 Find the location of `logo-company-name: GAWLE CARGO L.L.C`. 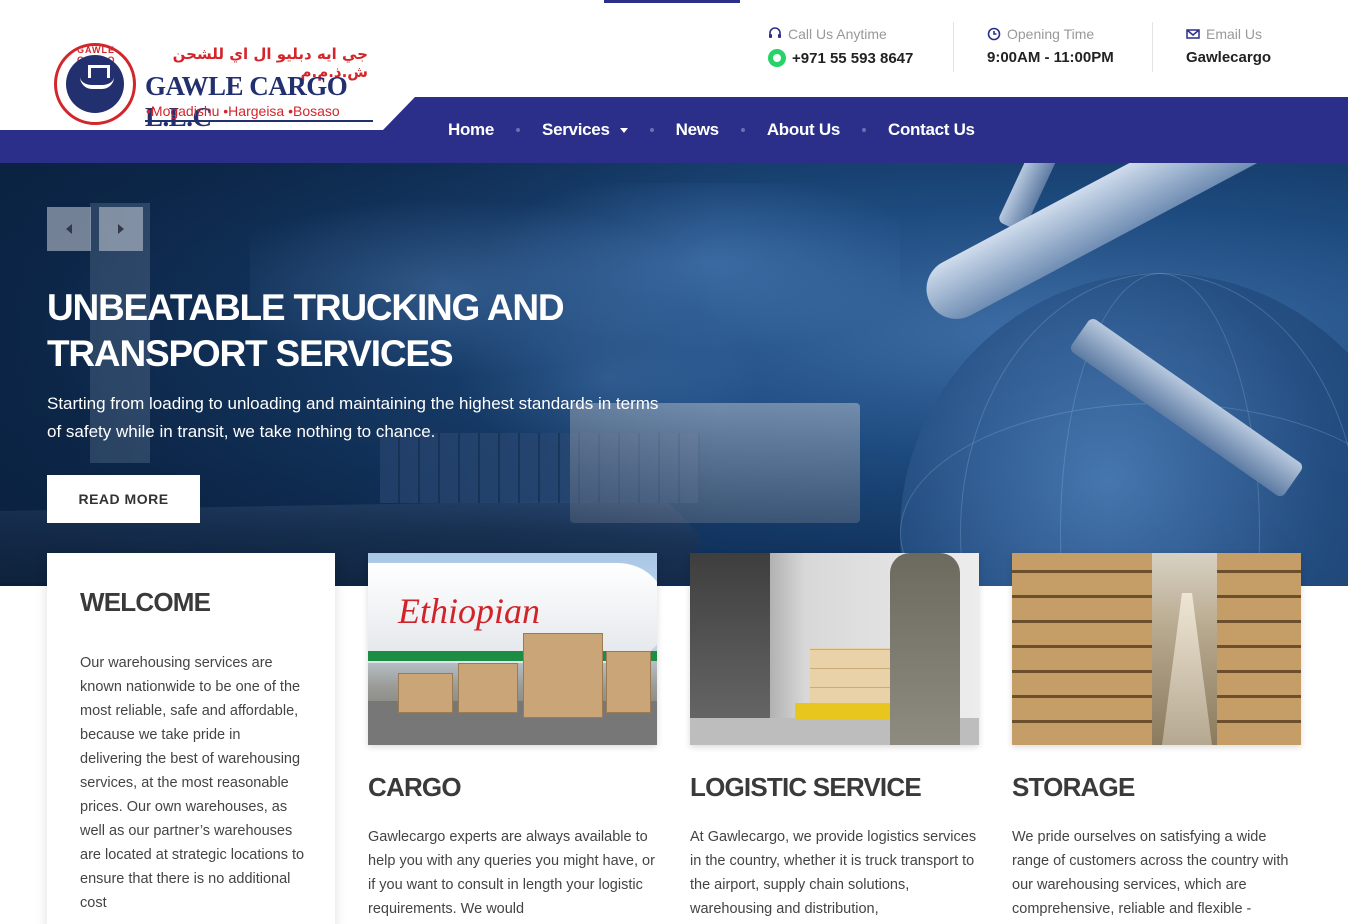

logo-company-name: GAWLE CARGO L.L.C is located at coordinates (246, 101).